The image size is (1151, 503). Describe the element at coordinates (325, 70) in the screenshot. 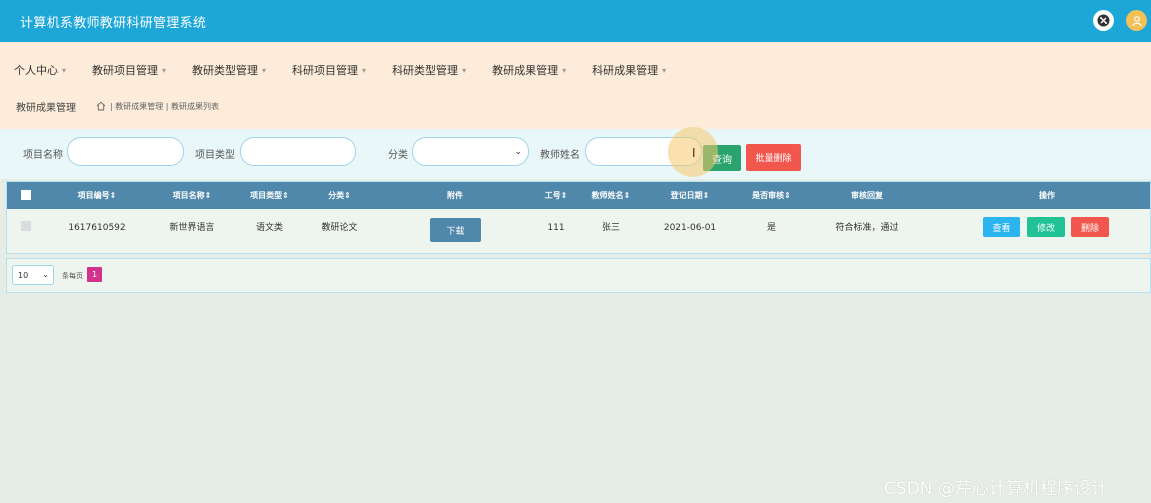

I see `nav-item-label: 科研项目管理` at that location.